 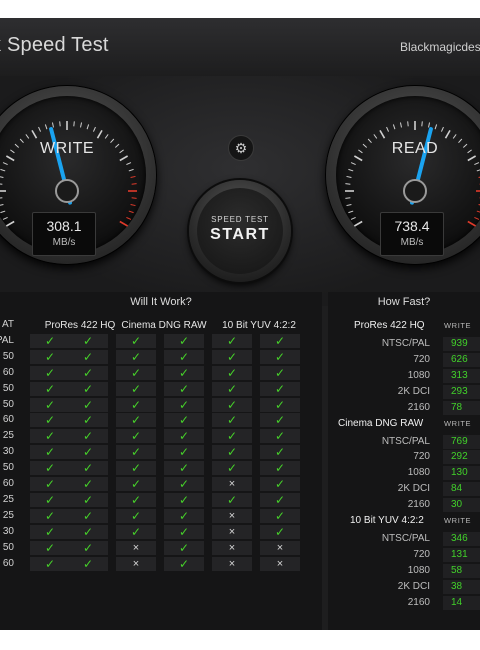 What do you see at coordinates (64, 242) in the screenshot?
I see `write-speed-unit: MB/s` at bounding box center [64, 242].